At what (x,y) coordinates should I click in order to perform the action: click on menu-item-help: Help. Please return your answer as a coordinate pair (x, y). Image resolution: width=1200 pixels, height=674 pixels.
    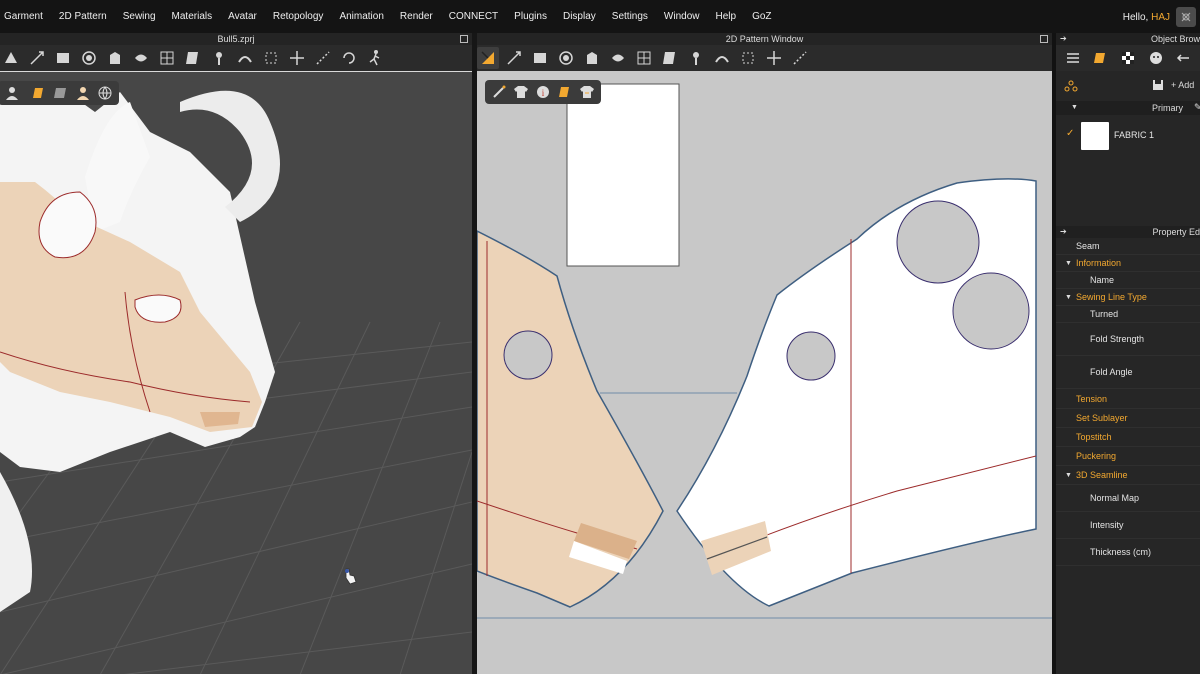
    Looking at the image, I should click on (726, 16).